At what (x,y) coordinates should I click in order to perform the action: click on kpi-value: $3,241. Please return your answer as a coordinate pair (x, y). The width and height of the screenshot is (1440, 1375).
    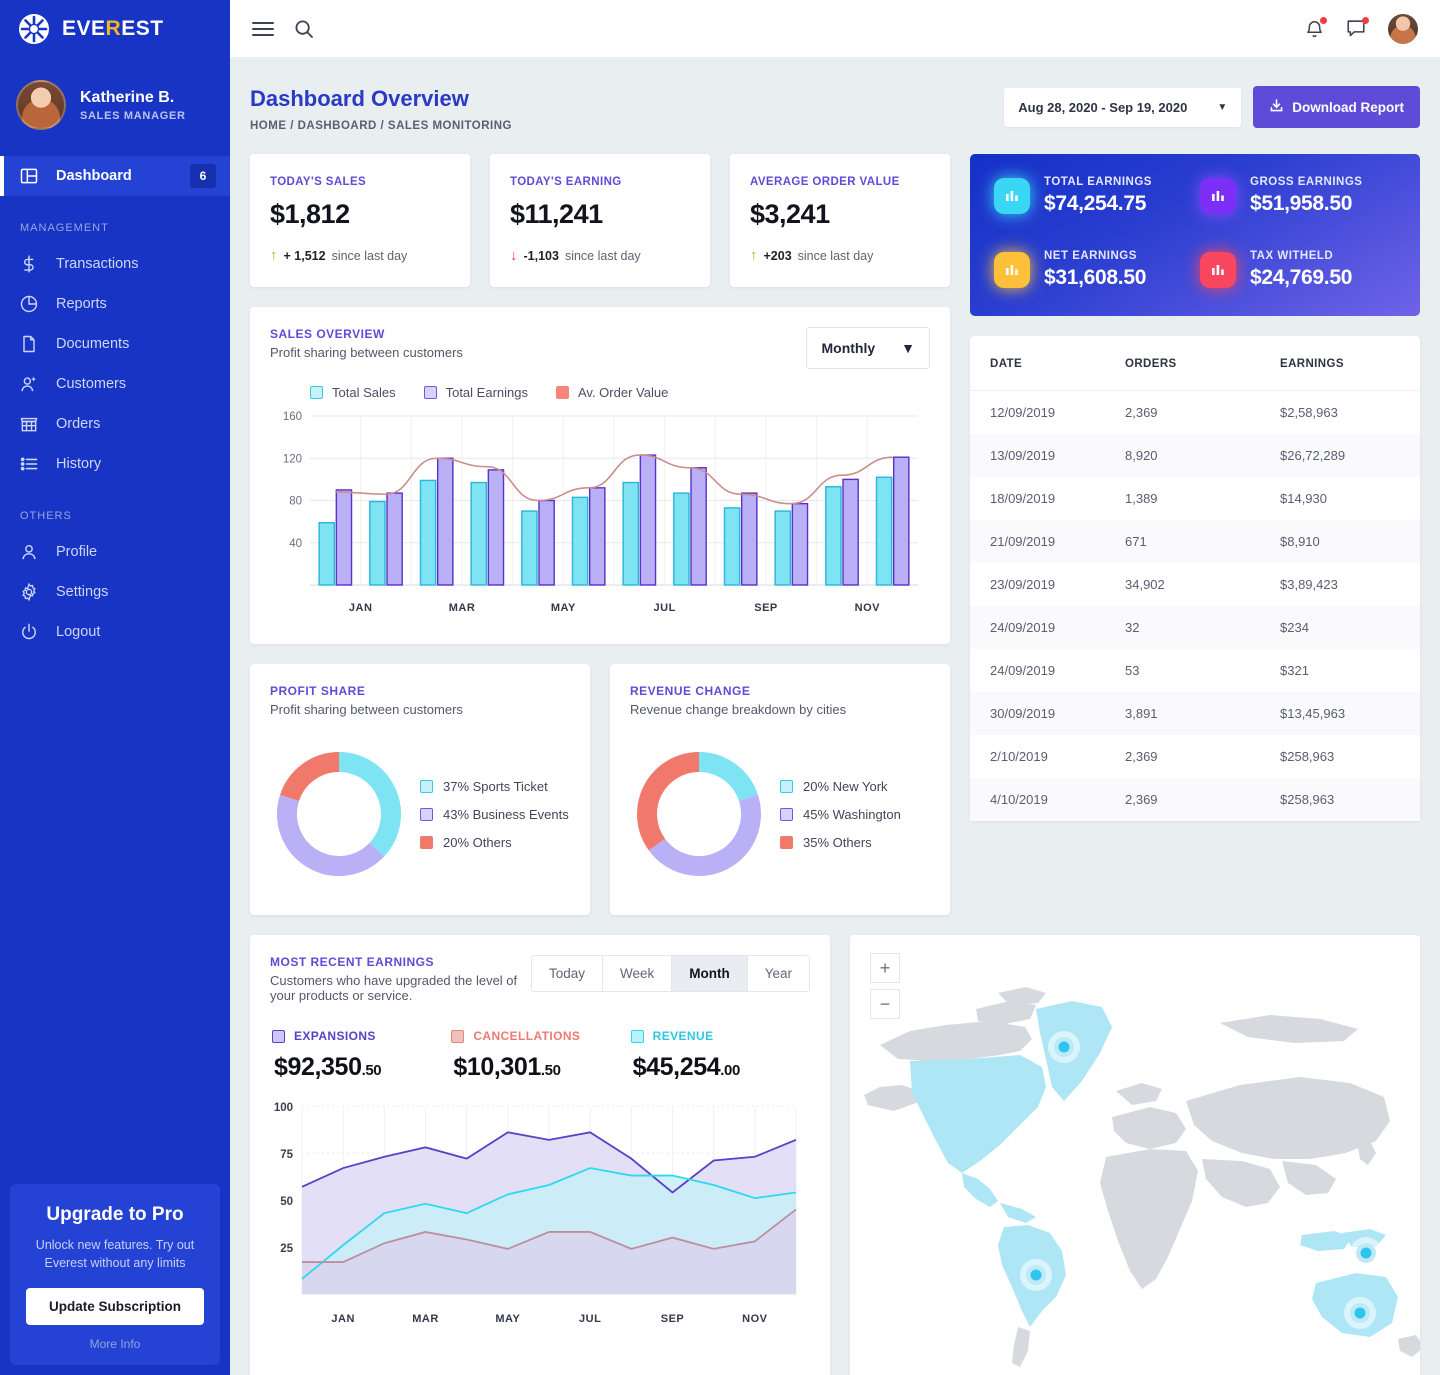
    Looking at the image, I should click on (790, 214).